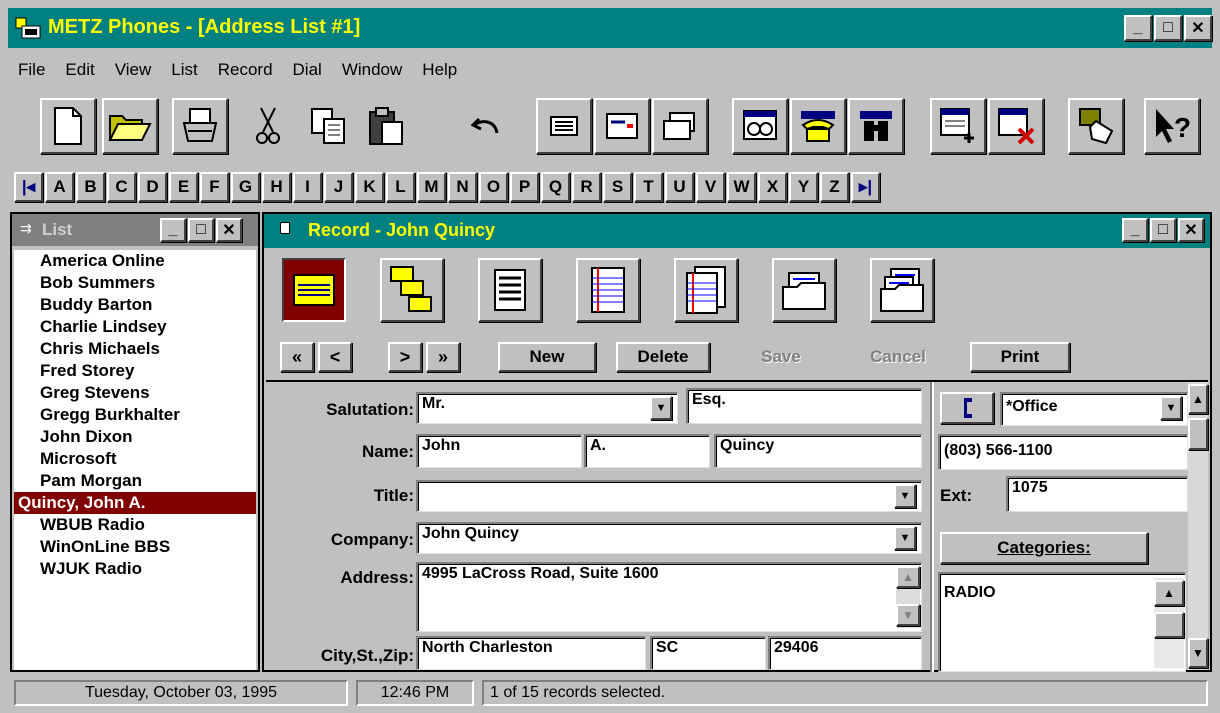  I want to click on address-scroll-down-button: ▼, so click(908, 615).